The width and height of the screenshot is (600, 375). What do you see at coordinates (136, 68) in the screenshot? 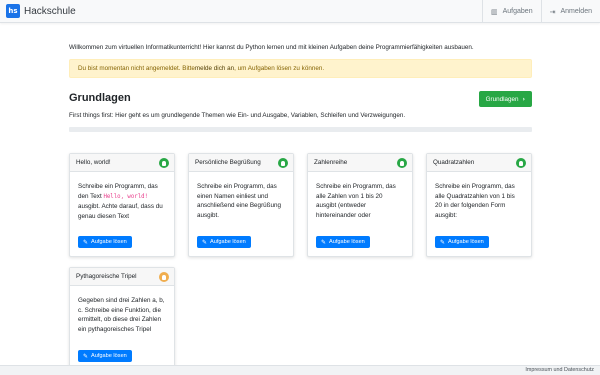
I see `alert-prefix: Du bist momentan nicht angemeldet. Bitte` at bounding box center [136, 68].